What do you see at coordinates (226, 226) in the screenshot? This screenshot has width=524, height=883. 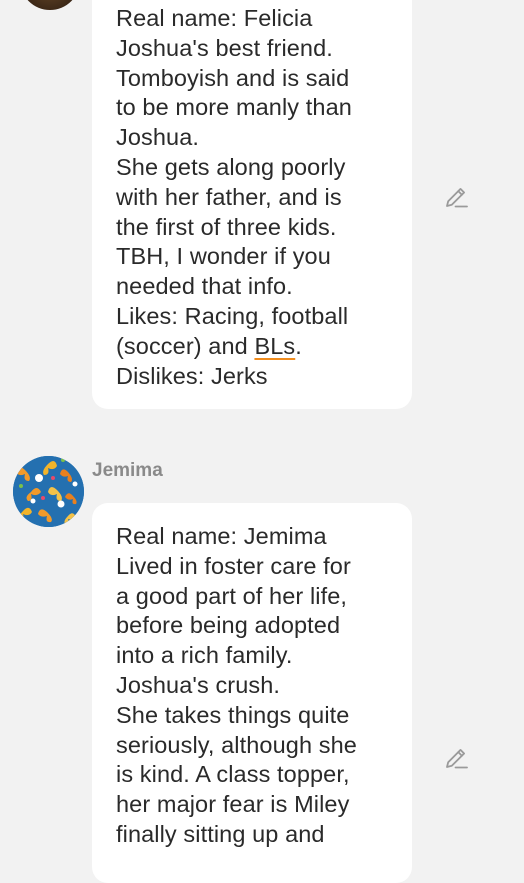 I see `message-line: the first of three kids.` at bounding box center [226, 226].